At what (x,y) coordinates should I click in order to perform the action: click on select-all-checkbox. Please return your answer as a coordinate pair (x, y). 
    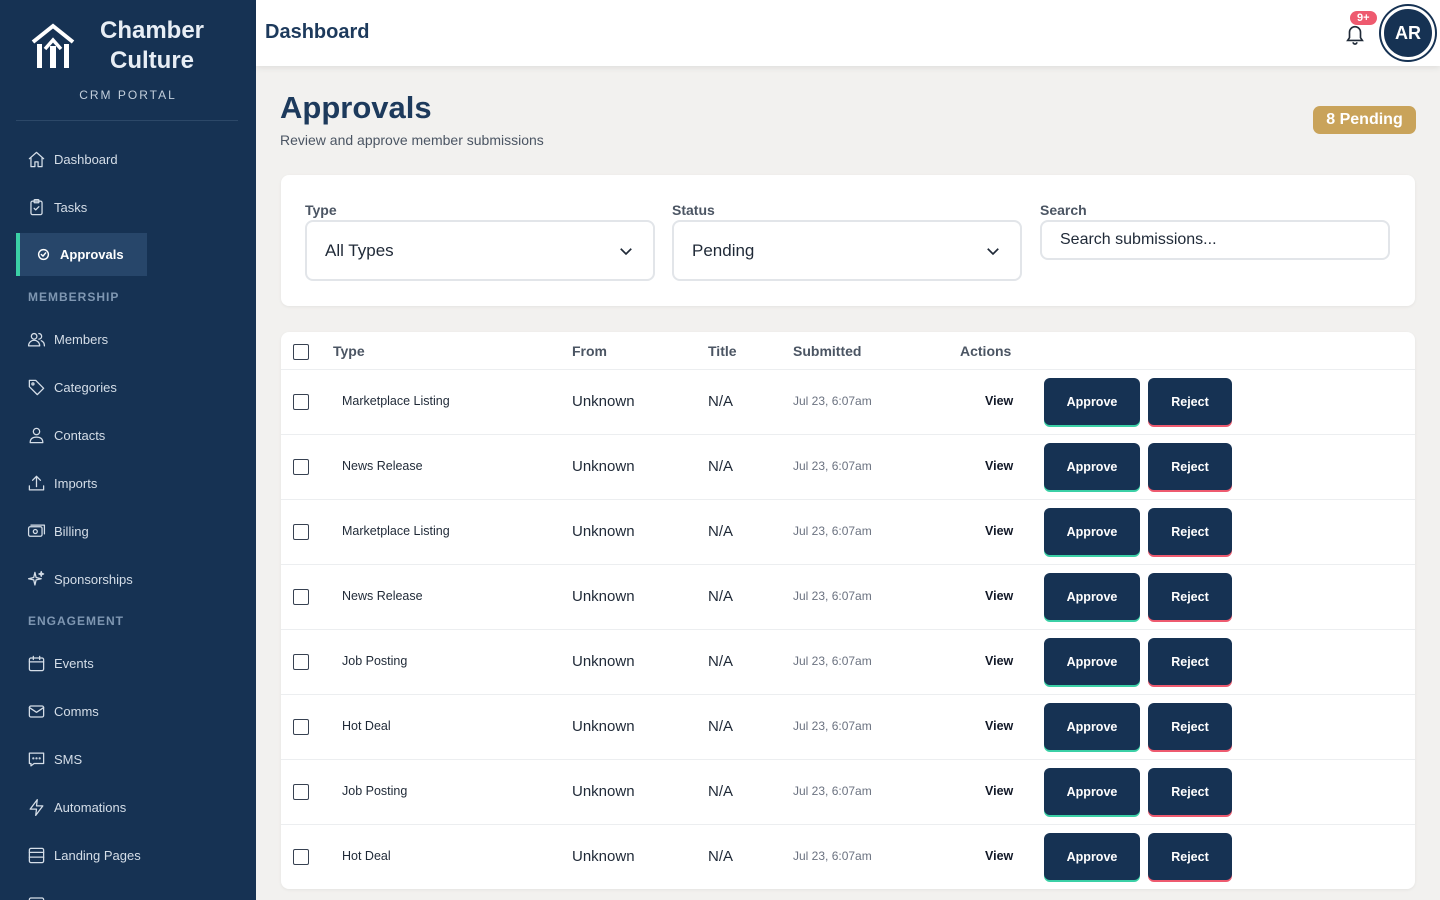
    Looking at the image, I should click on (301, 352).